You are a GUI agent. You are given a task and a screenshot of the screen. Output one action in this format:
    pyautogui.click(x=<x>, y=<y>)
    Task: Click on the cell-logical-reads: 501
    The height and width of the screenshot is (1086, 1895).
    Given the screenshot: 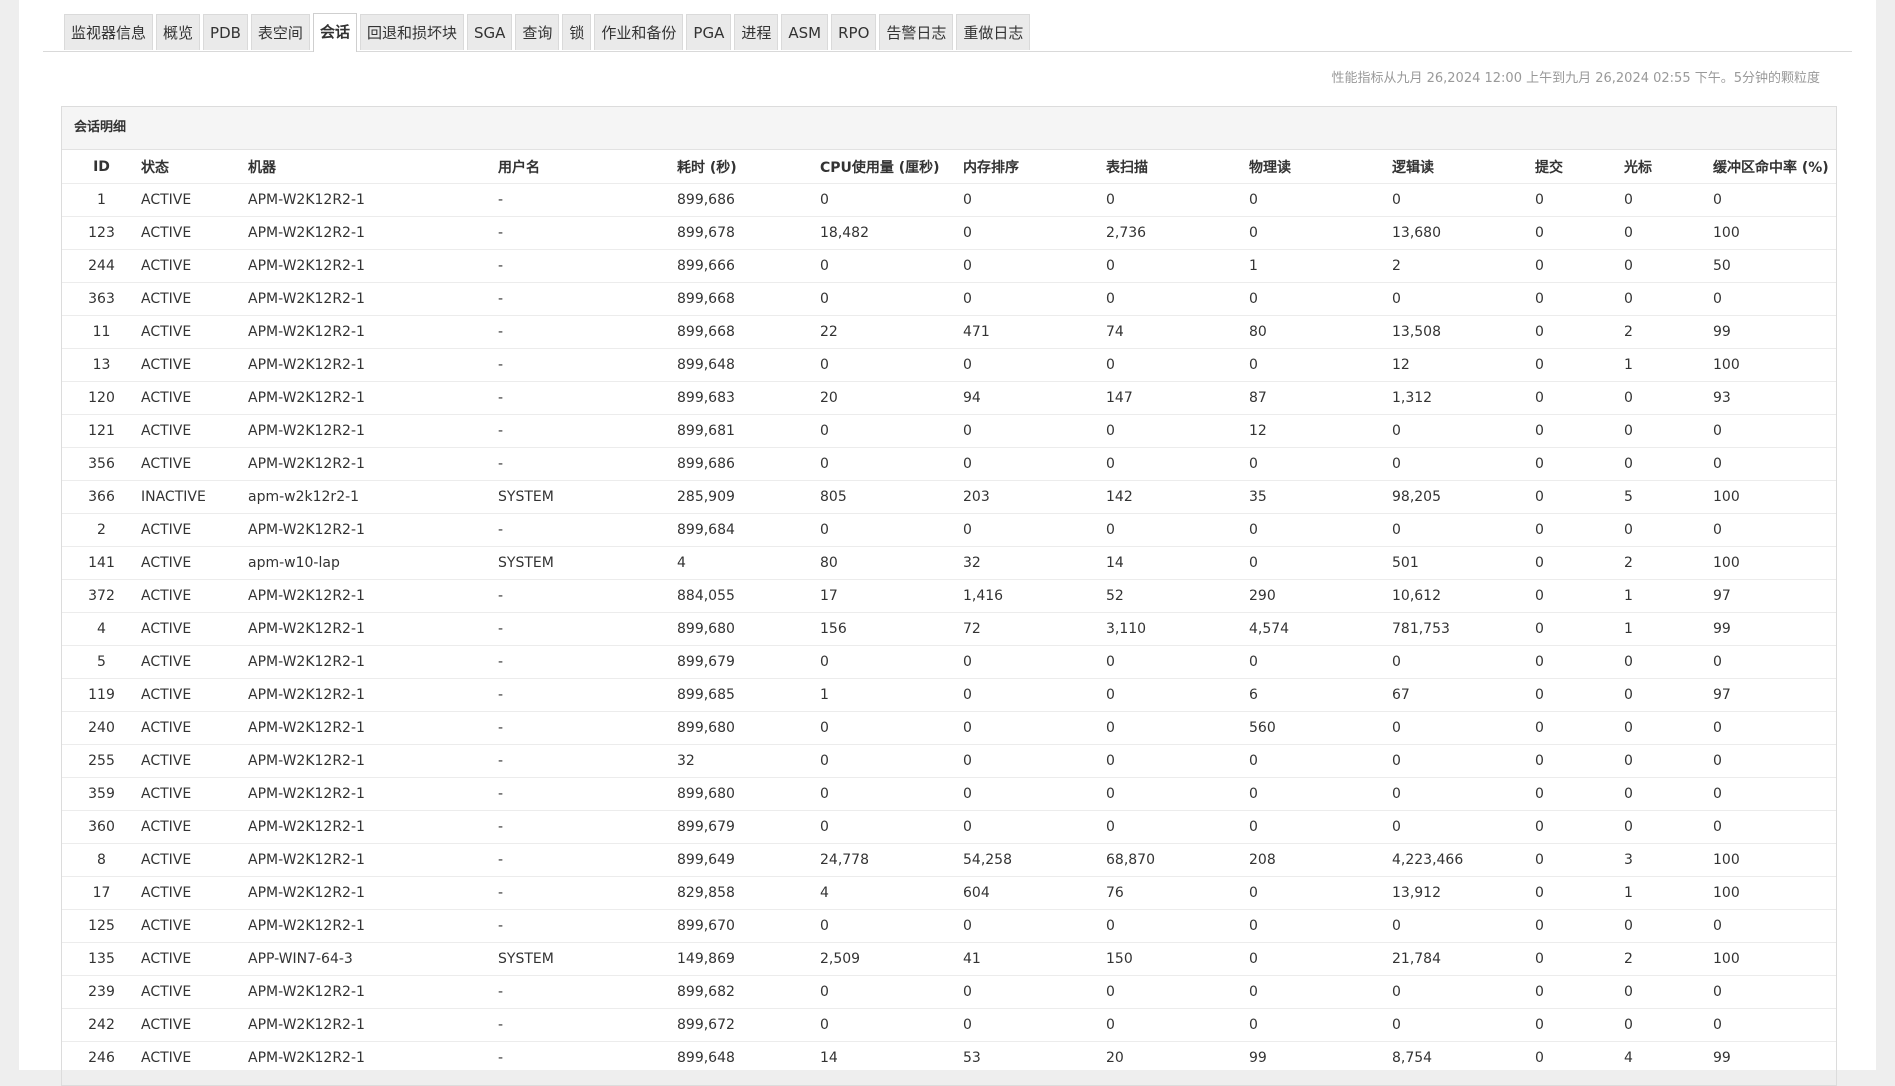 What is the action you would take?
    pyautogui.click(x=1463, y=563)
    